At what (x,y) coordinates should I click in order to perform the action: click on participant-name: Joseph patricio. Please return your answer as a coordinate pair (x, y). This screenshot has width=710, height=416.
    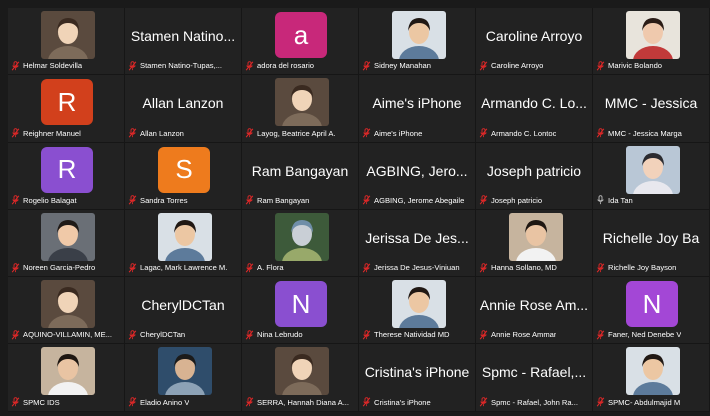
    Looking at the image, I should click on (517, 200).